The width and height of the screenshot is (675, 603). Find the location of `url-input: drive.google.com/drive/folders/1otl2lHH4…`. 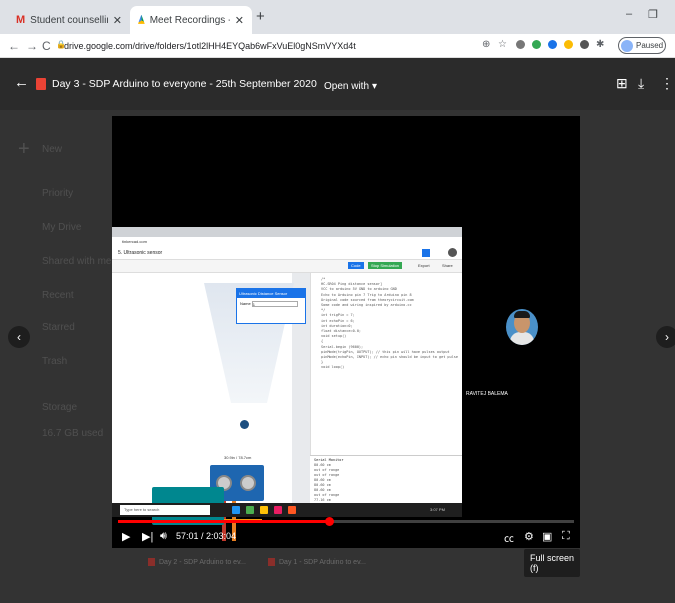

url-input: drive.google.com/drive/folders/1otl2lHH4… is located at coordinates (210, 46).